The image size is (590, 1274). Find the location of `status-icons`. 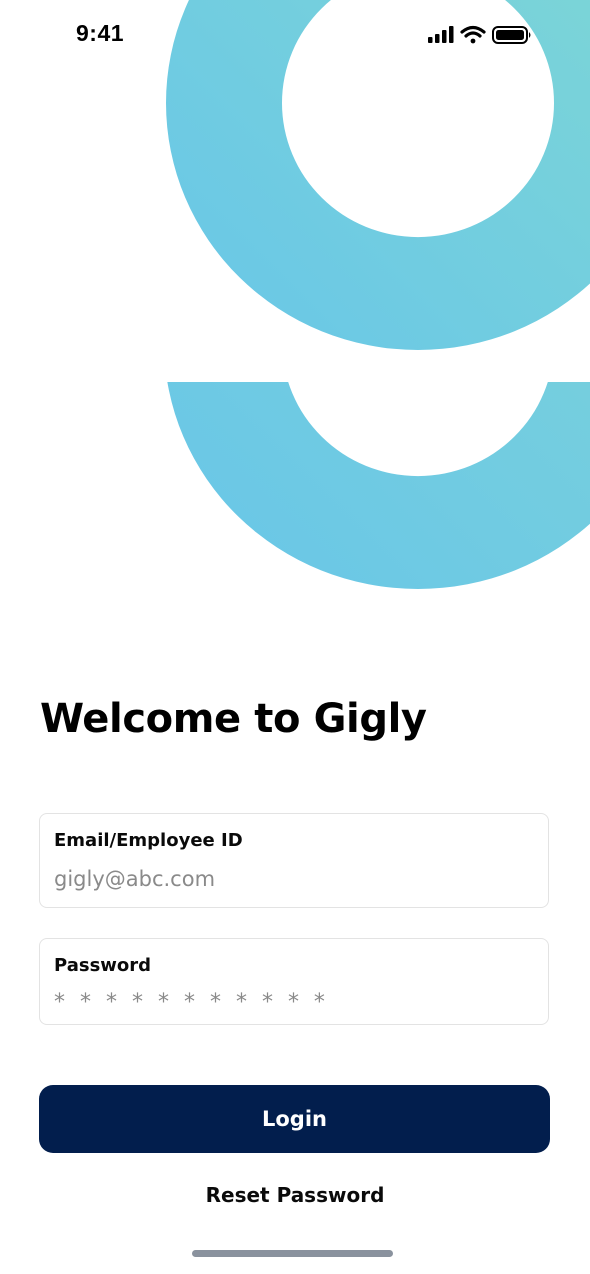

status-icons is located at coordinates (479, 34).